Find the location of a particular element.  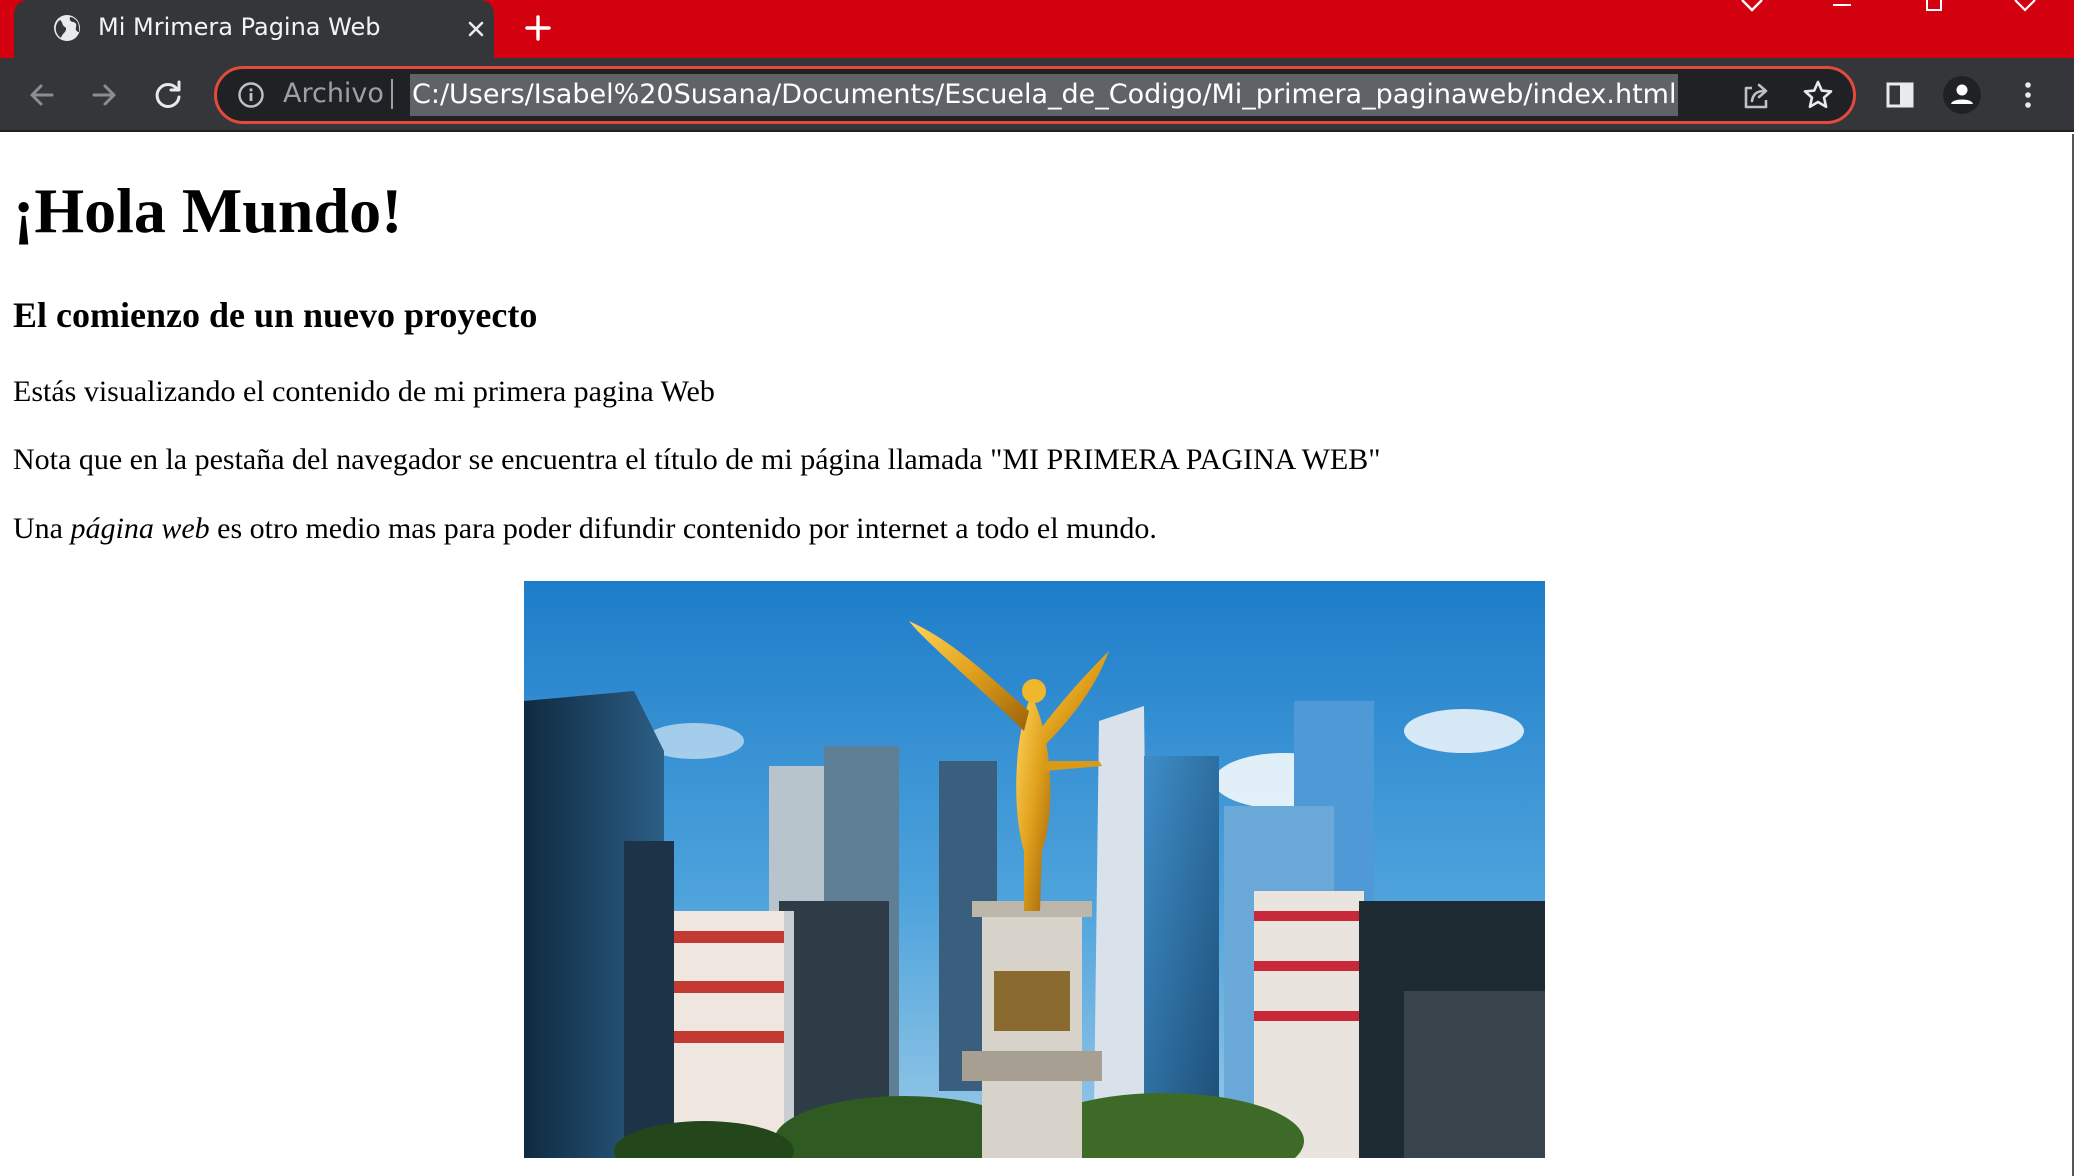

search-tabs-icon is located at coordinates (1752, 10).